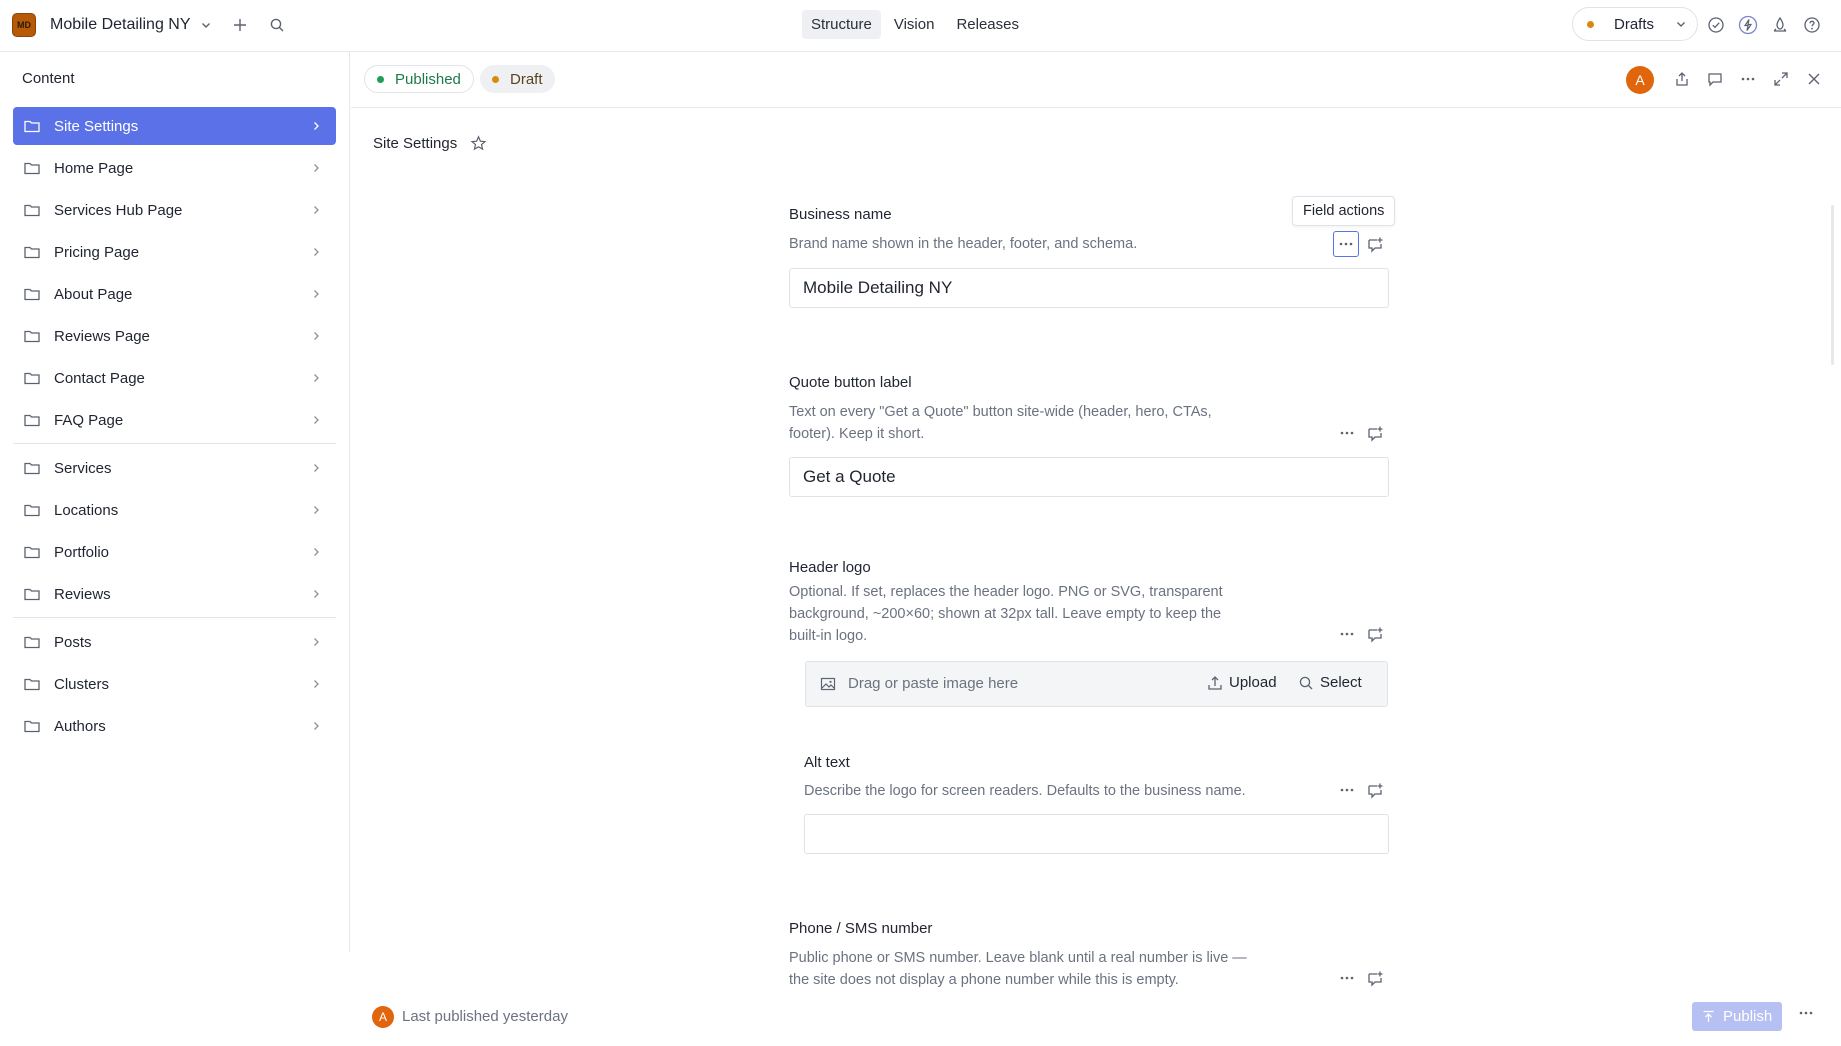 This screenshot has width=1841, height=1046. What do you see at coordinates (96, 126) in the screenshot?
I see `sidebar-item-label: Site Settings` at bounding box center [96, 126].